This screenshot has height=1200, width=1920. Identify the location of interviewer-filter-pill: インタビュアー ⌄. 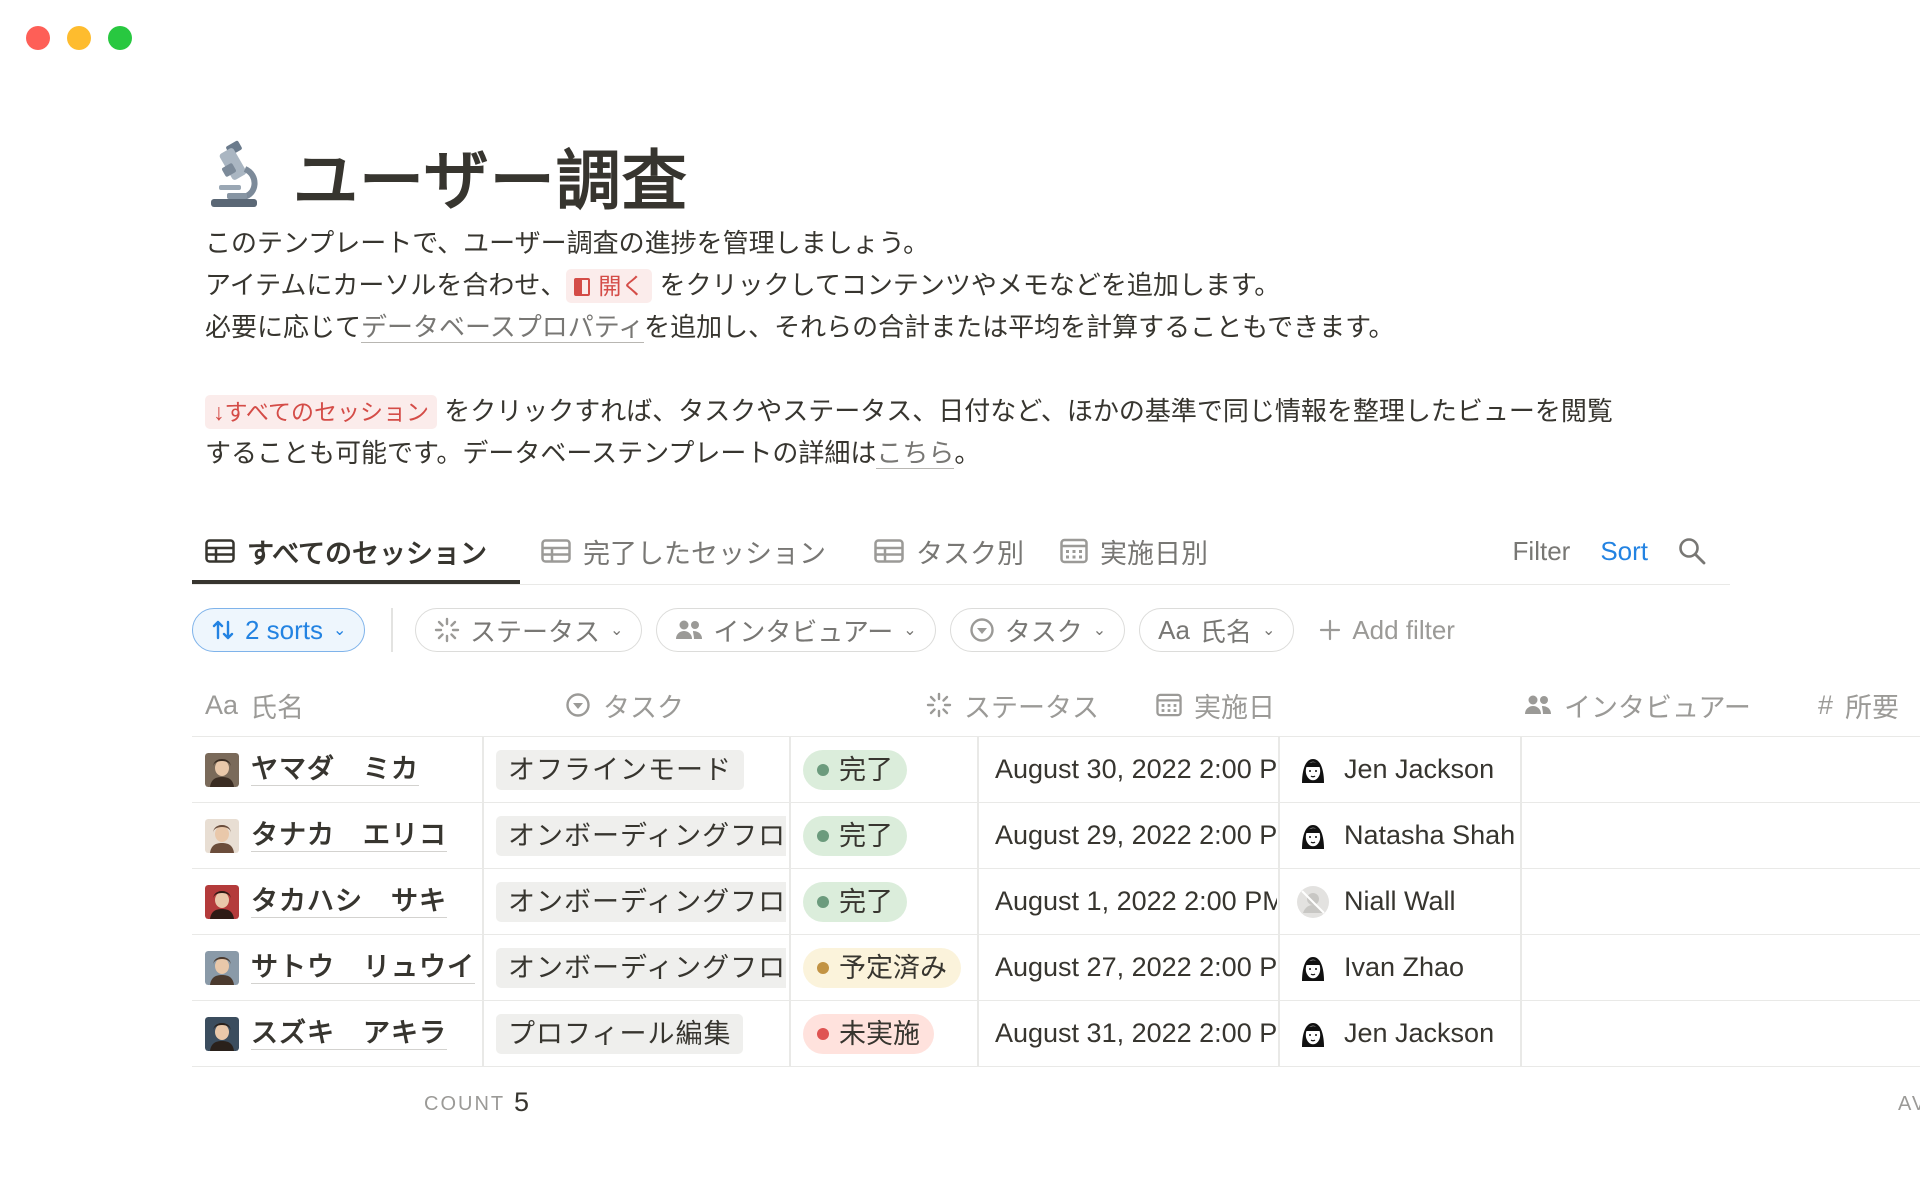
(796, 630).